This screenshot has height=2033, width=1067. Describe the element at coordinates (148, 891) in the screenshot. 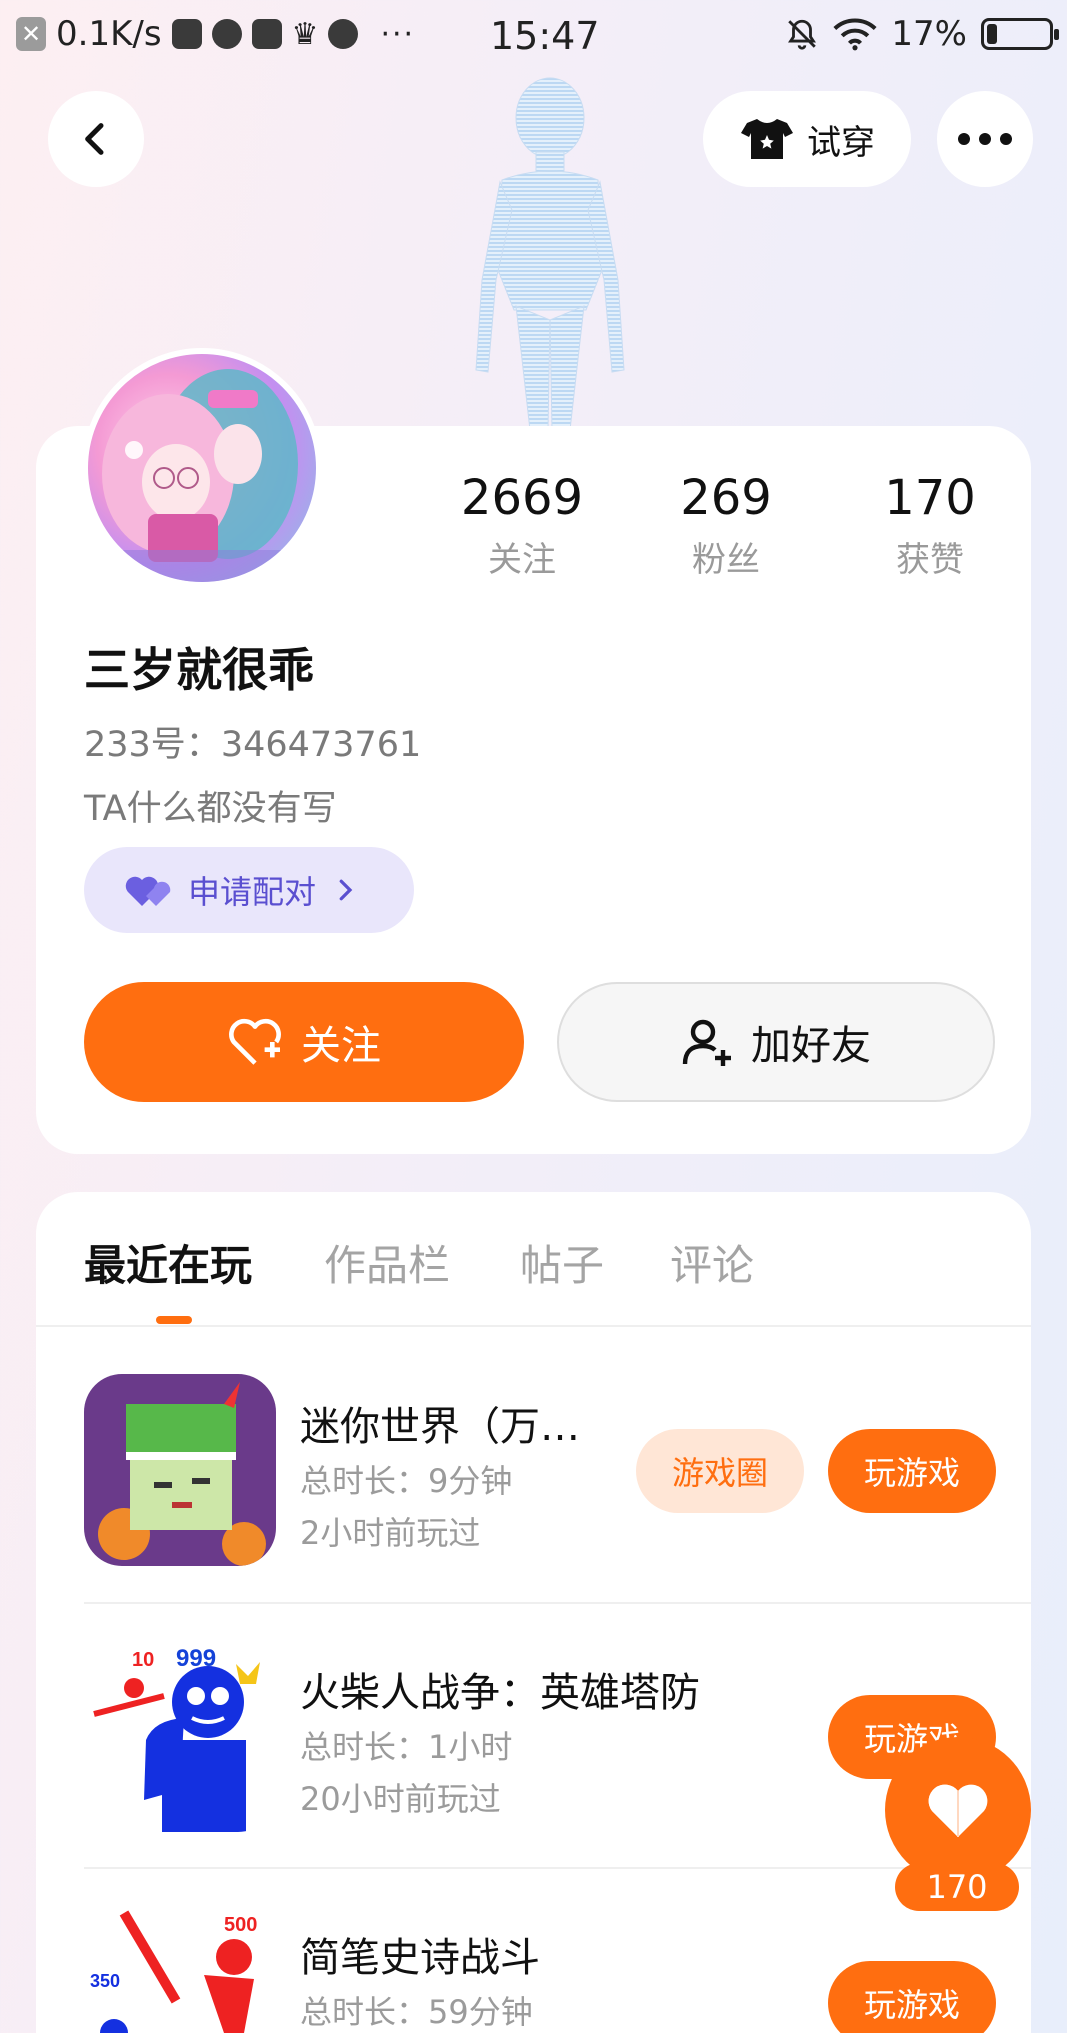

I see `double-heart-icon` at that location.